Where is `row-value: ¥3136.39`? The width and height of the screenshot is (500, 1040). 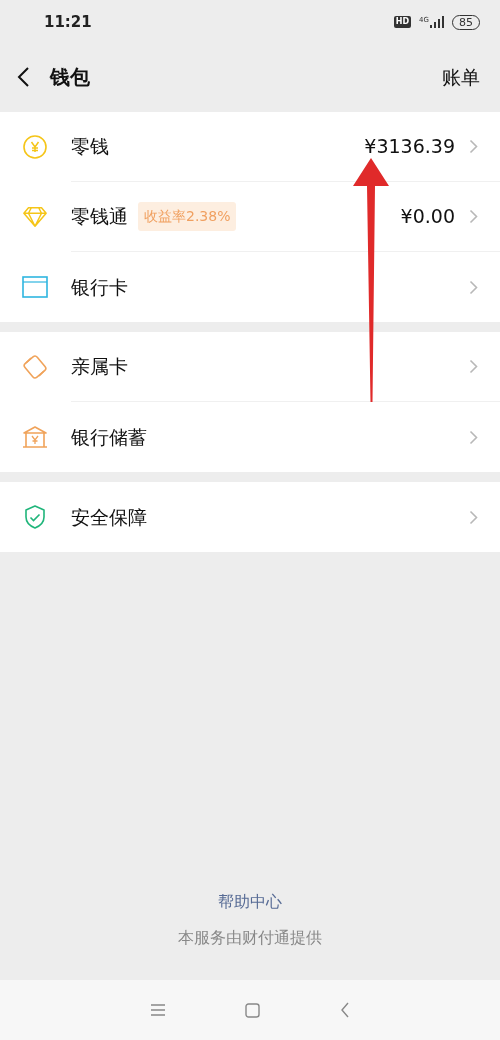 row-value: ¥3136.39 is located at coordinates (409, 147).